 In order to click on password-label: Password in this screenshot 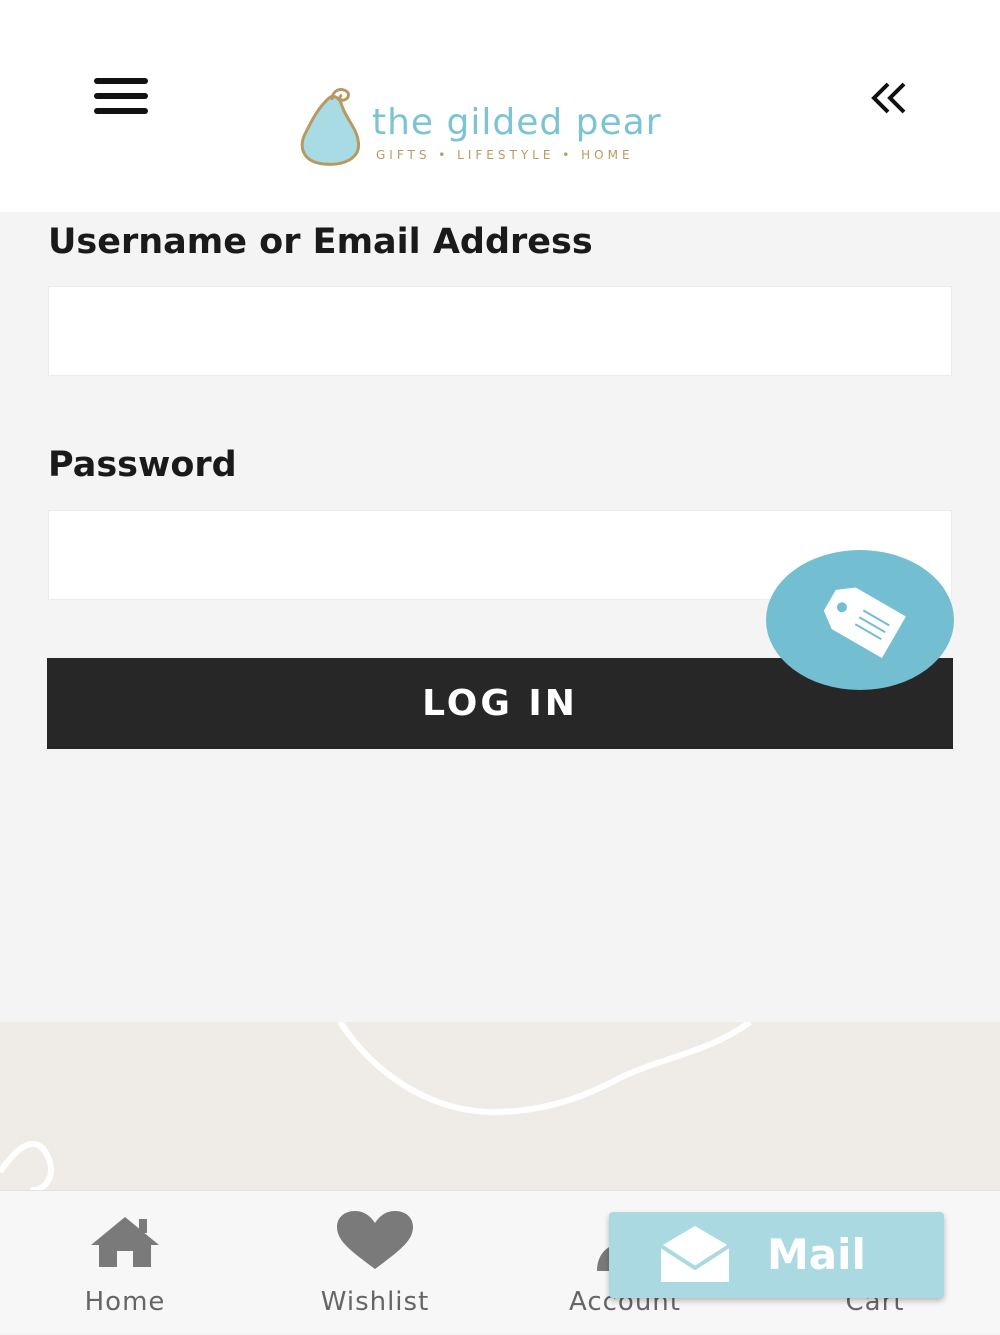, I will do `click(142, 465)`.